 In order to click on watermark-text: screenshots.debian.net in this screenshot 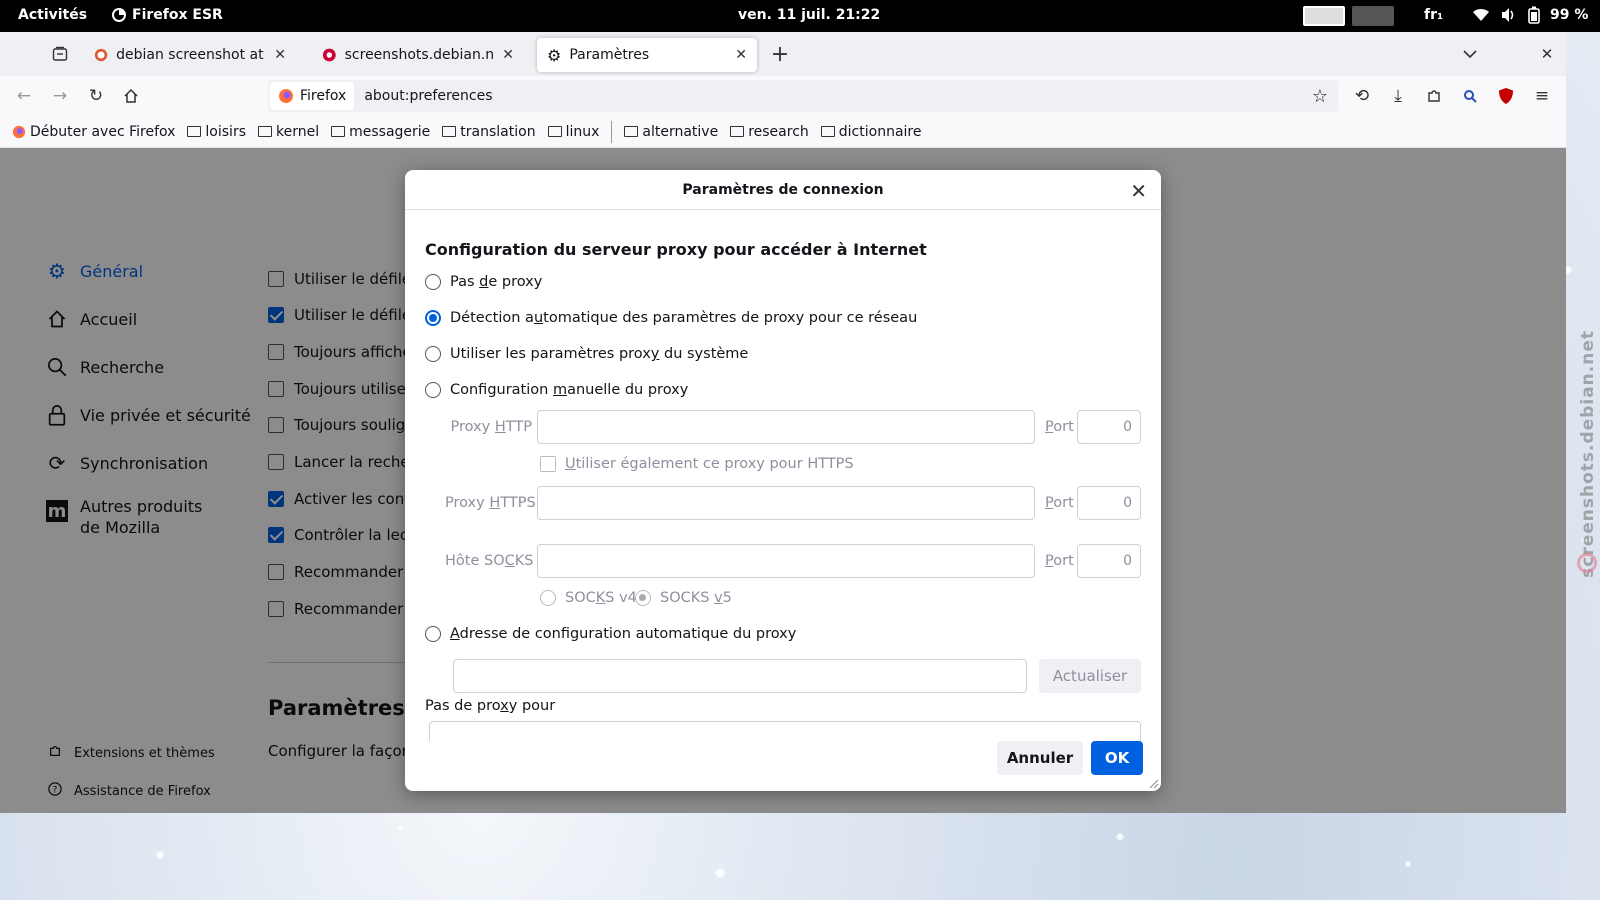, I will do `click(1588, 454)`.